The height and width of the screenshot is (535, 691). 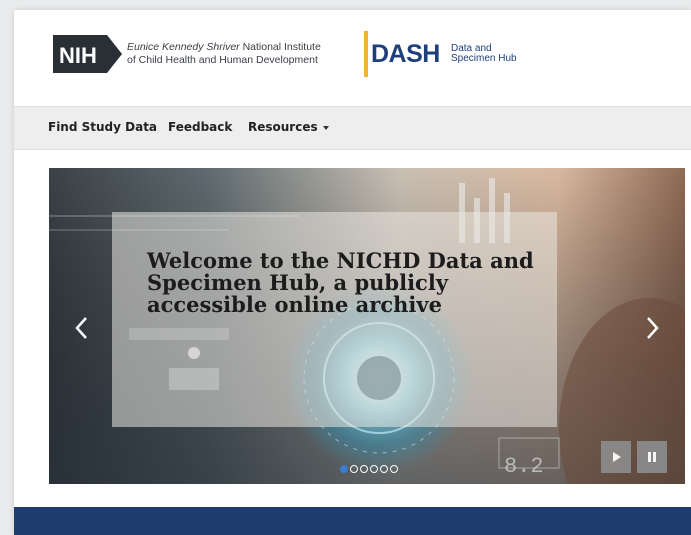 What do you see at coordinates (524, 466) in the screenshot?
I see `svg-text: 8.2` at bounding box center [524, 466].